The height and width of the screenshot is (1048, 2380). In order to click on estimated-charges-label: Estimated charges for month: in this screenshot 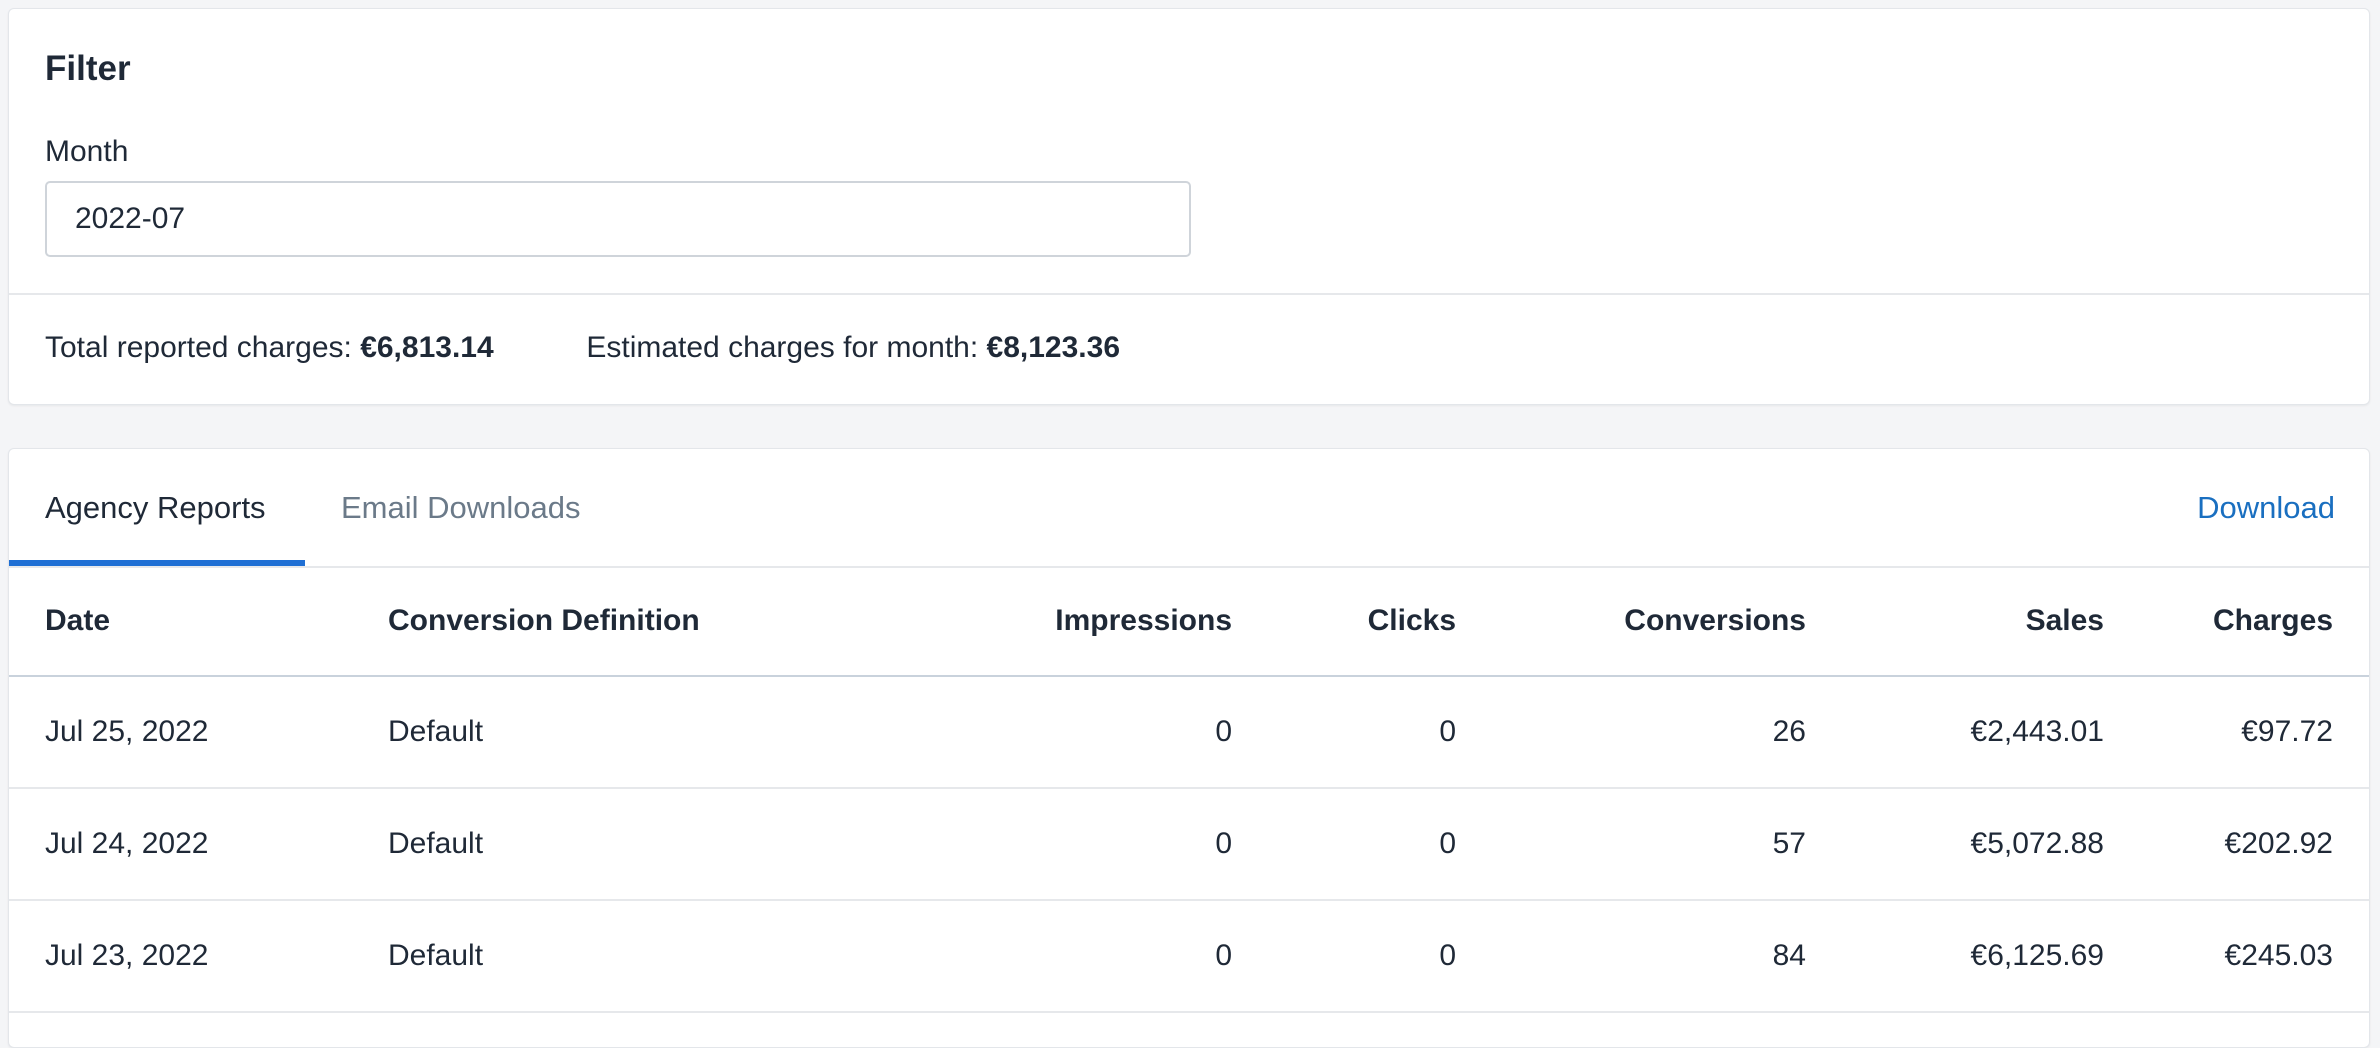, I will do `click(782, 347)`.